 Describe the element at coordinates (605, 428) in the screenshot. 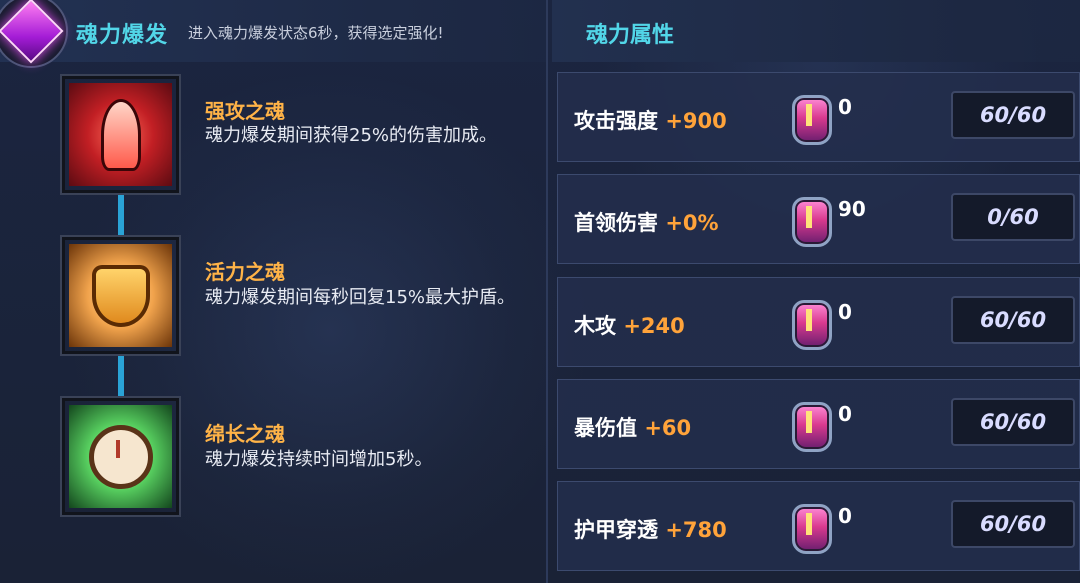

I see `attribute-name: 暴伤值` at that location.